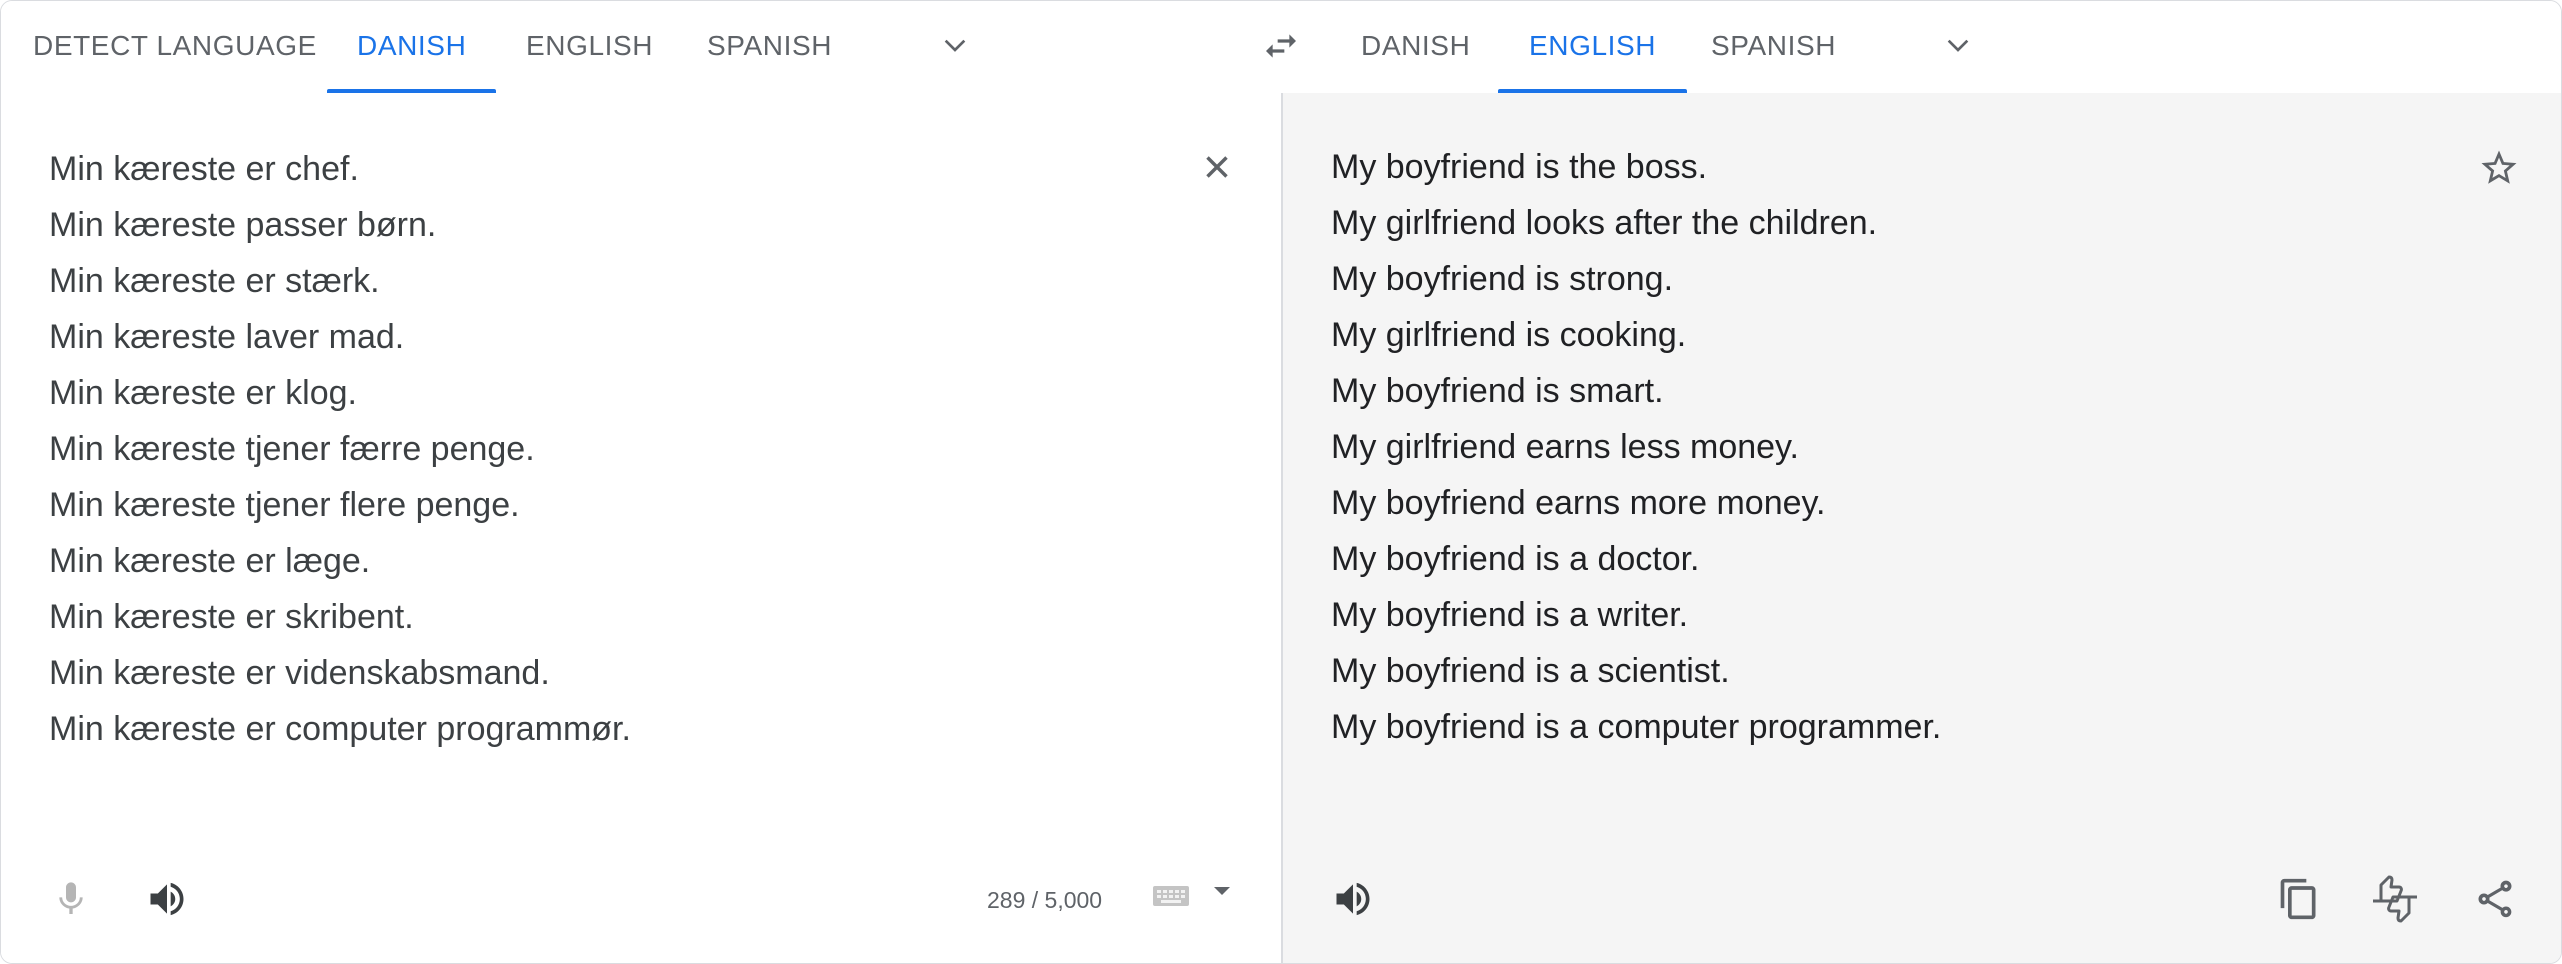  Describe the element at coordinates (1045, 900) in the screenshot. I see `character-count: 289 / 5,000` at that location.